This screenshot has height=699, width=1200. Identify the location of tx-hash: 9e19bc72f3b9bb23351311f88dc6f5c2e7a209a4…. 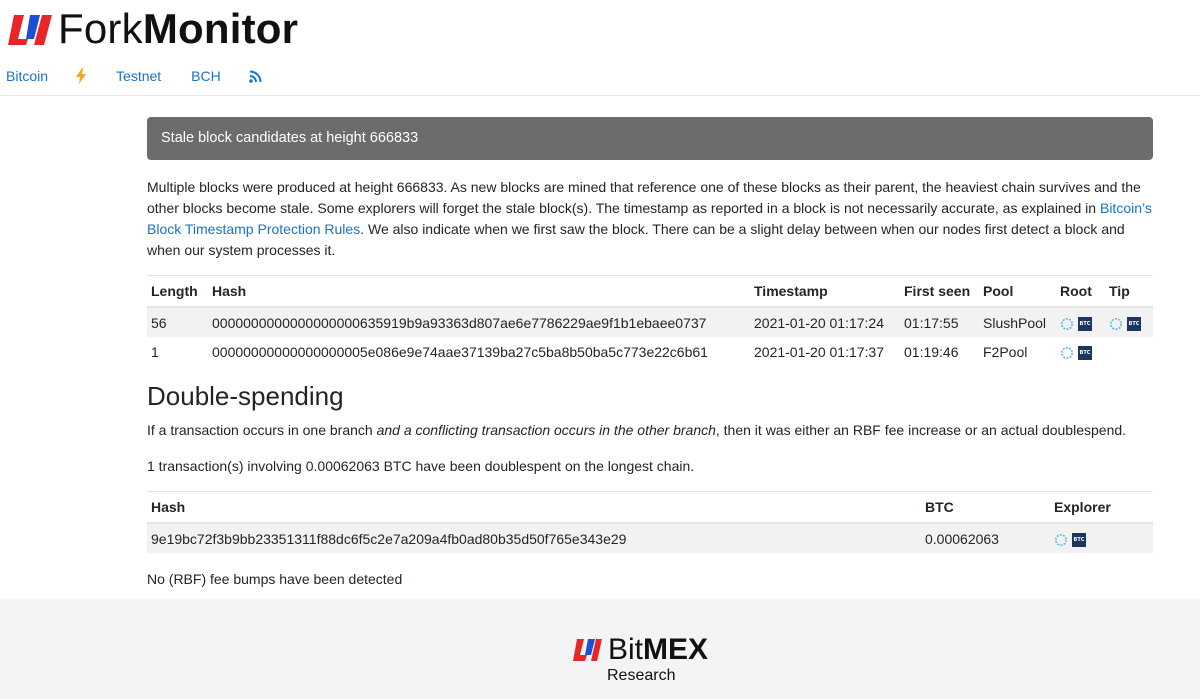
(534, 538).